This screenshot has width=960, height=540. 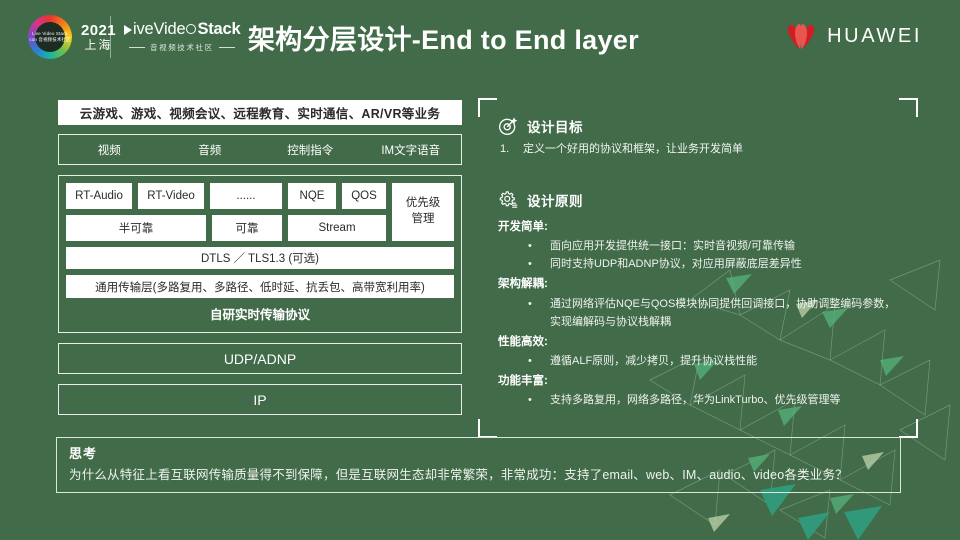 I want to click on target-goal-icon, so click(x=508, y=126).